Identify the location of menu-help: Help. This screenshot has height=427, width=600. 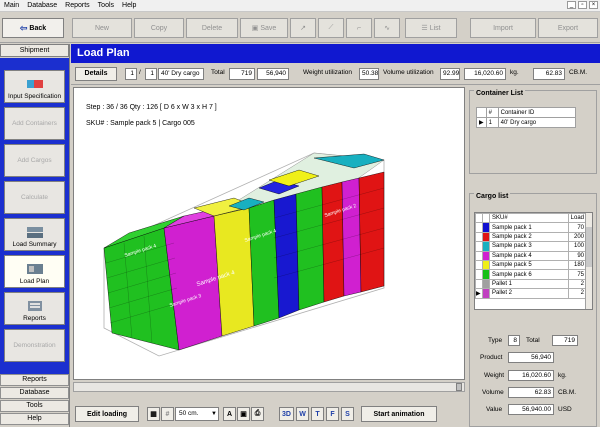
(129, 5).